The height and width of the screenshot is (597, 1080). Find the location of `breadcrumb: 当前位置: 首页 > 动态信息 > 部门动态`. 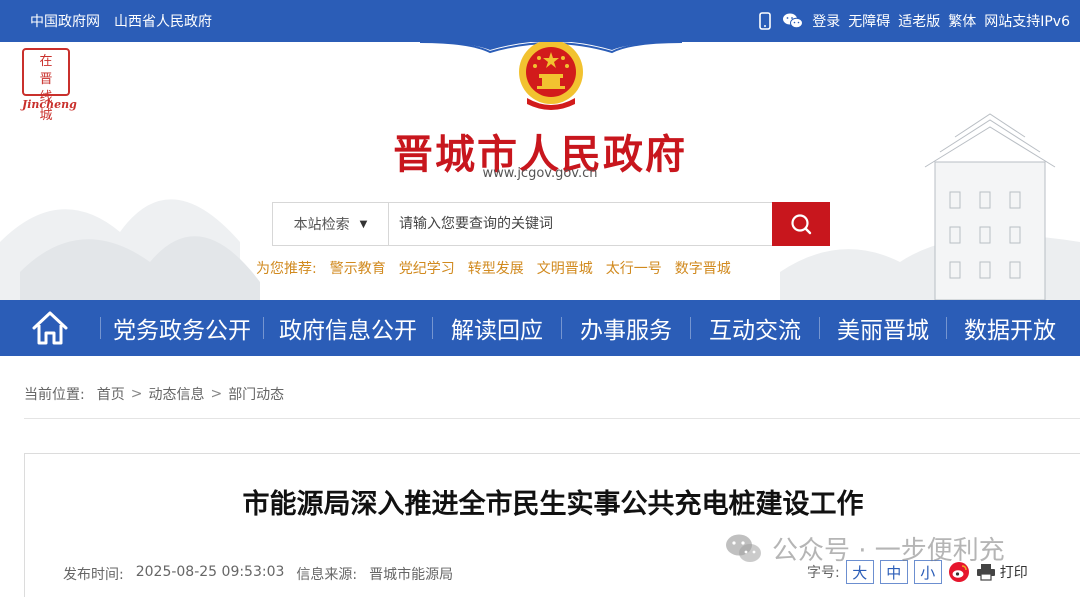

breadcrumb: 当前位置: 首页 > 动态信息 > 部门动态 is located at coordinates (154, 394).